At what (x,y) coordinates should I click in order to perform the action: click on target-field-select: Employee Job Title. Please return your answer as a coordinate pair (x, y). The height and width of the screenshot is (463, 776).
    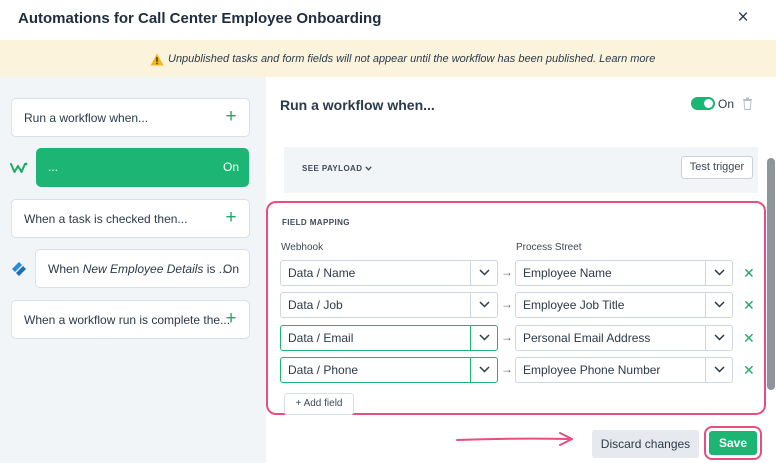
    Looking at the image, I should click on (624, 305).